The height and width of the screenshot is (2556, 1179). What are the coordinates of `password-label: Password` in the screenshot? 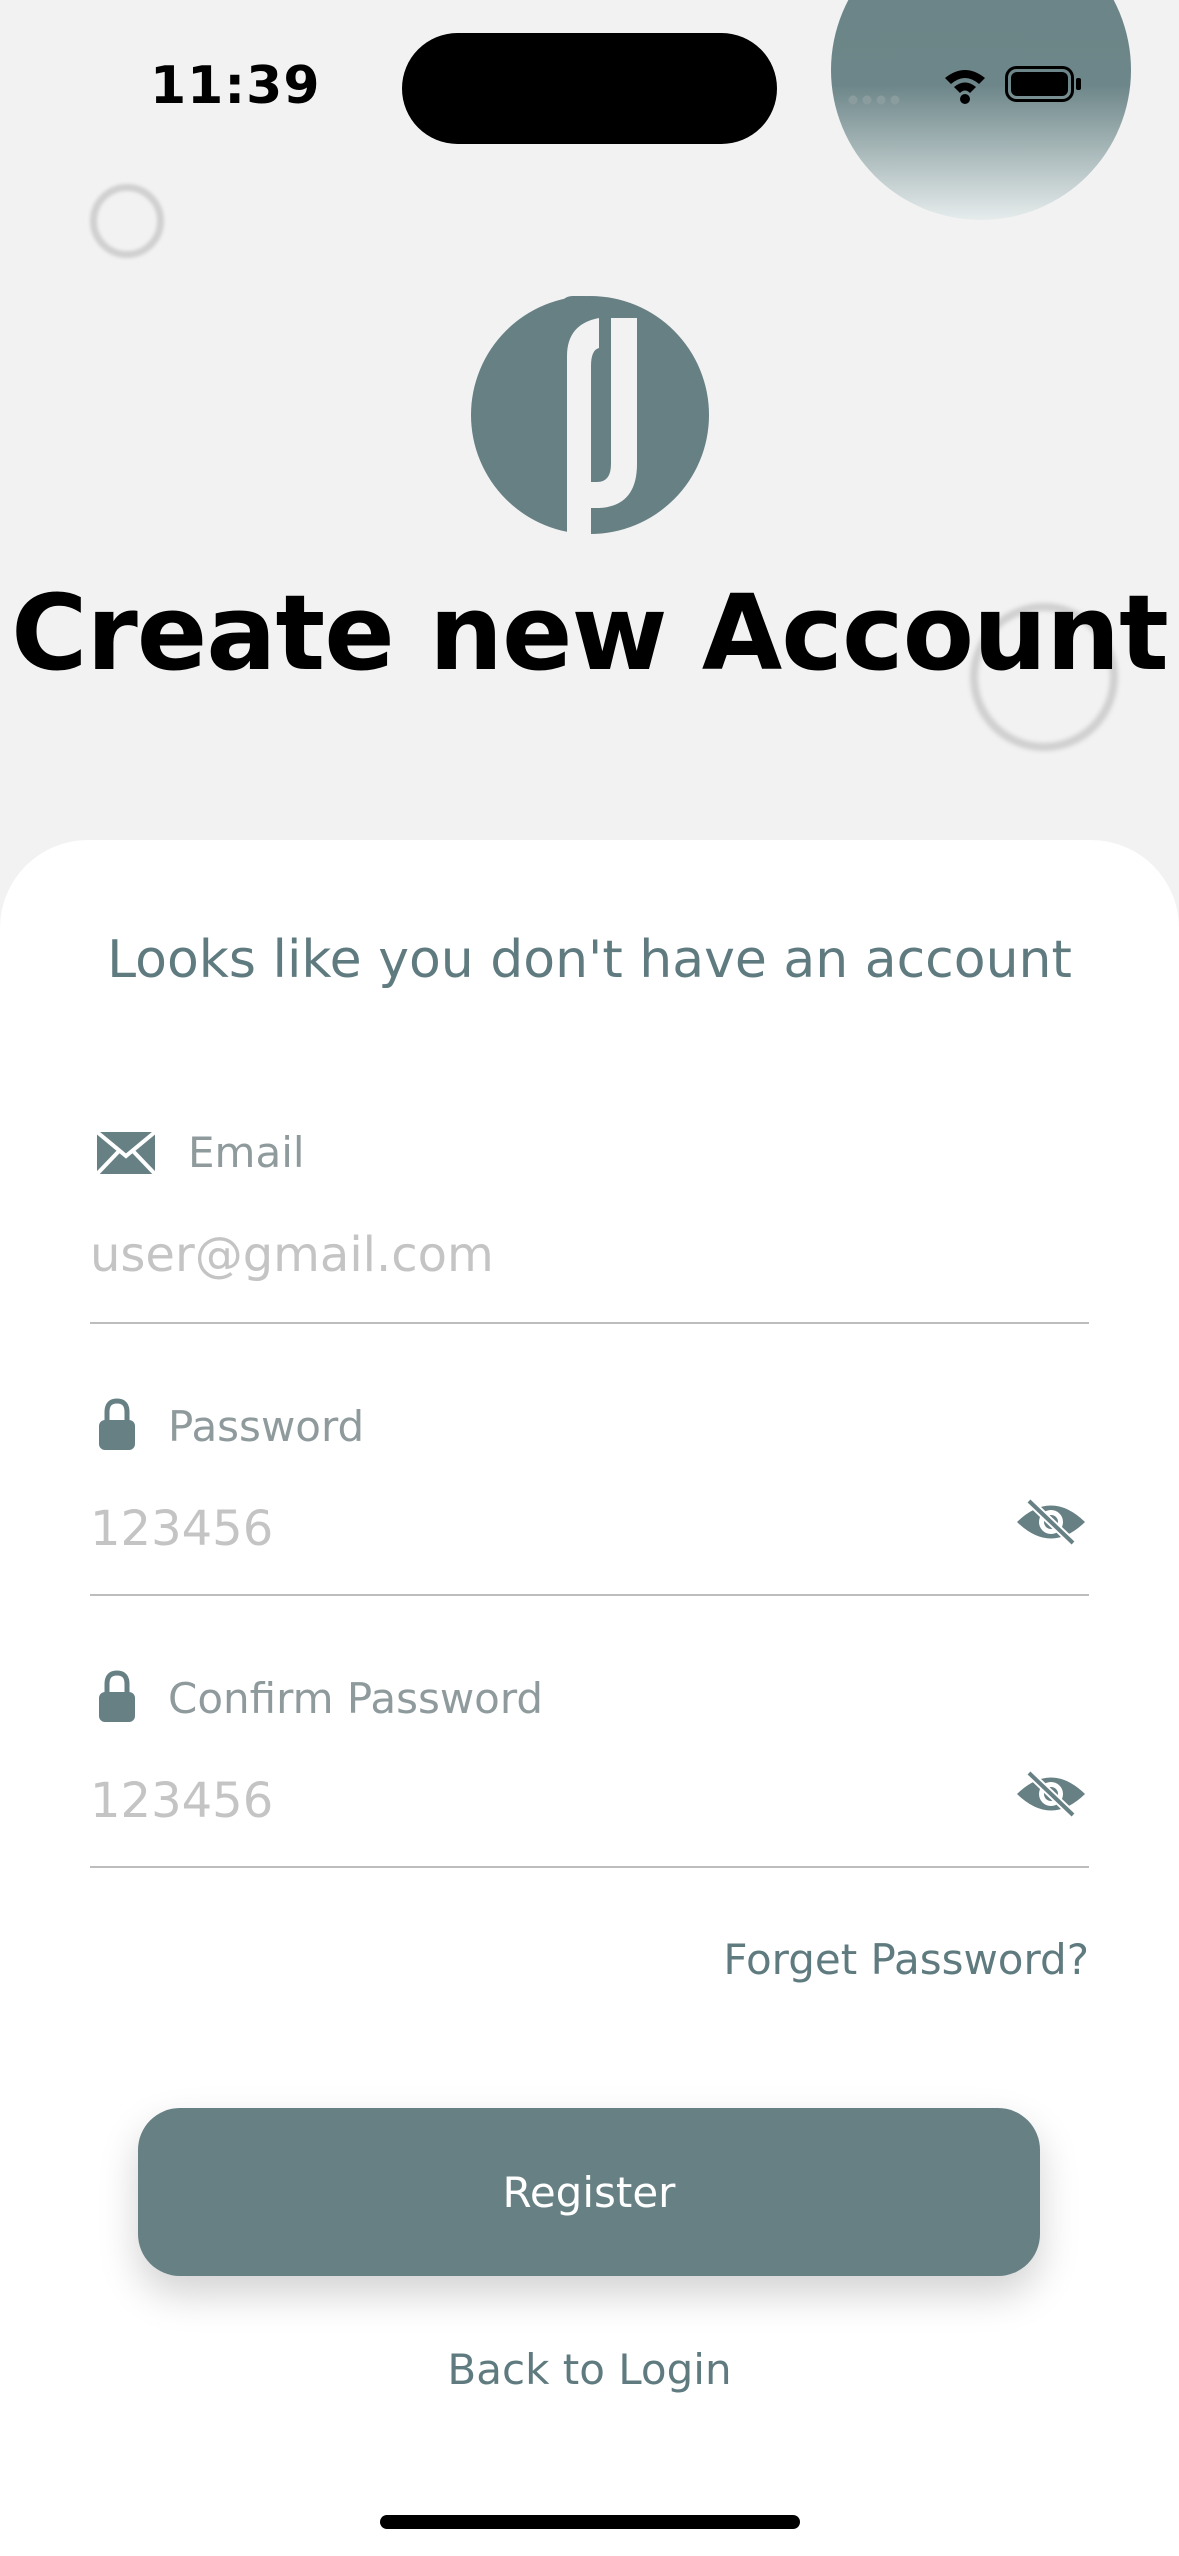 It's located at (266, 1426).